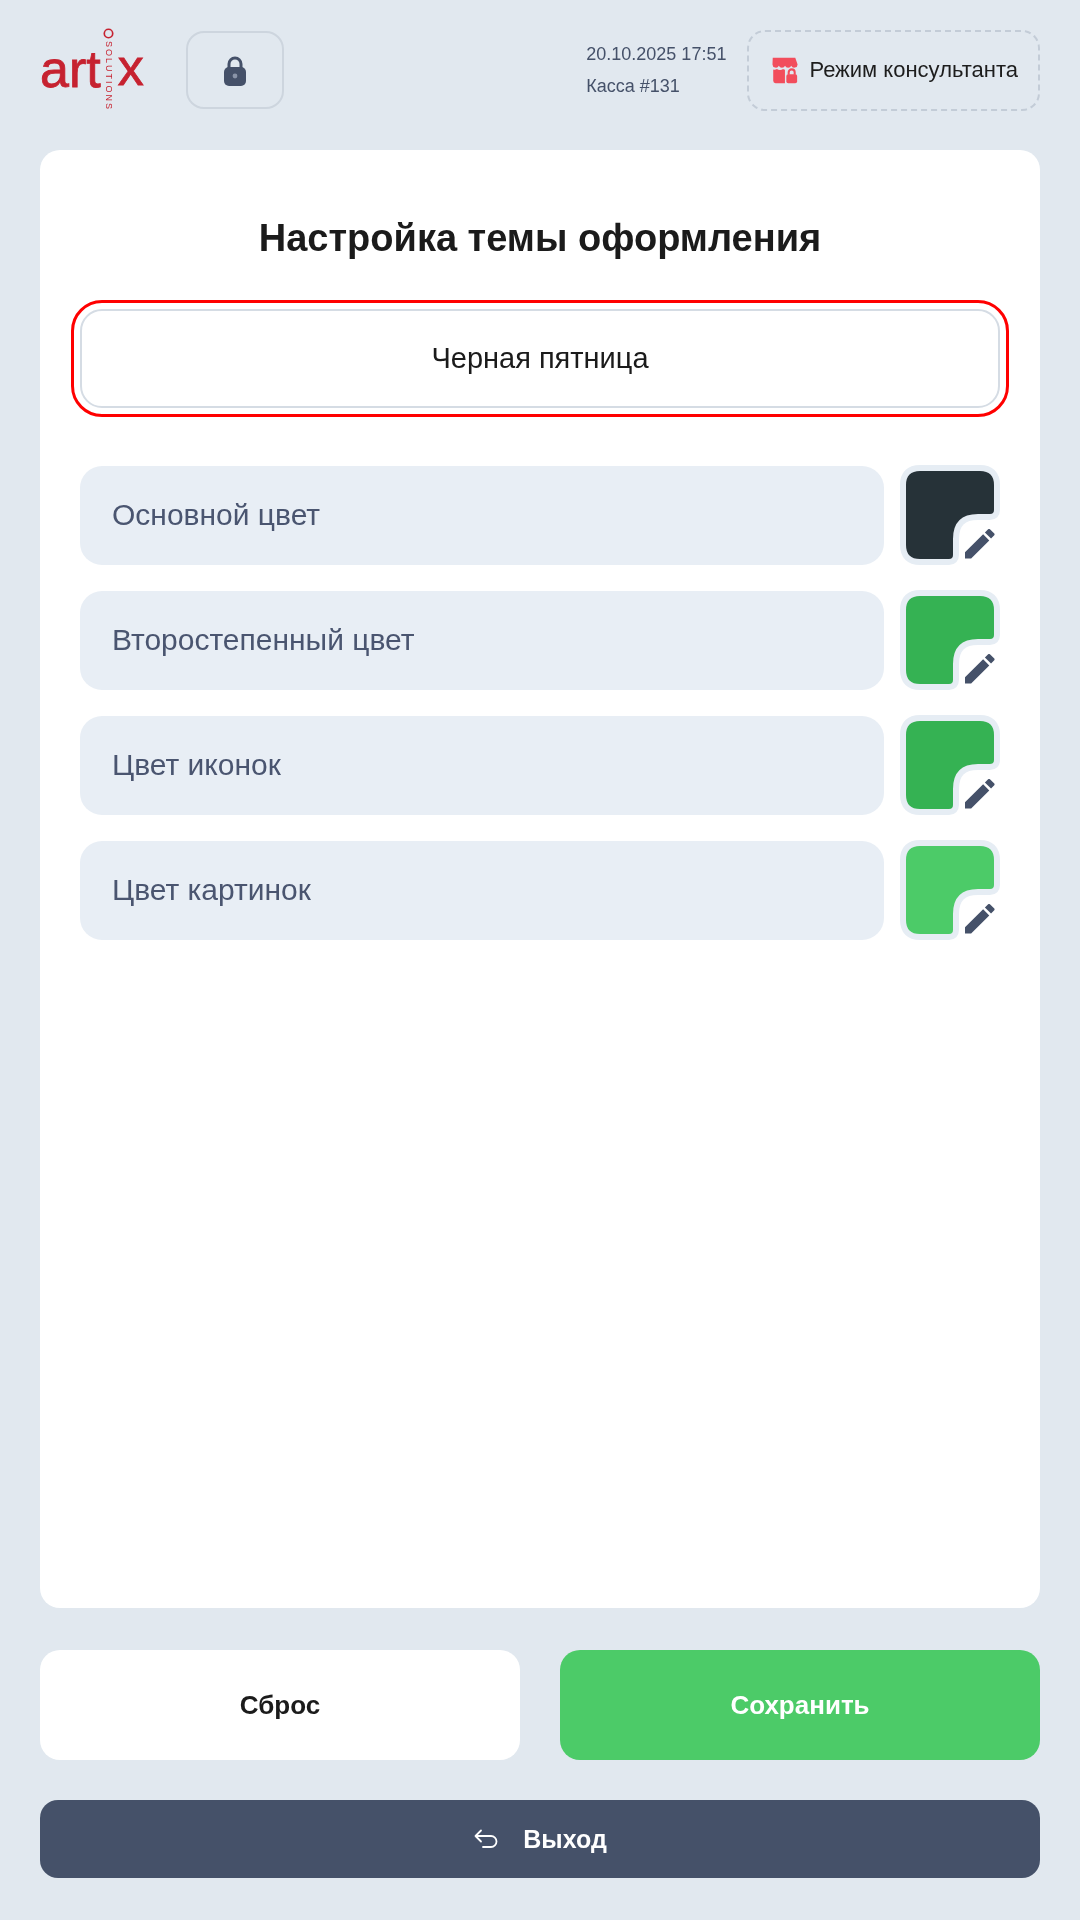 Image resolution: width=1080 pixels, height=1920 pixels. I want to click on page-title: Настройка темы оформления, so click(540, 238).